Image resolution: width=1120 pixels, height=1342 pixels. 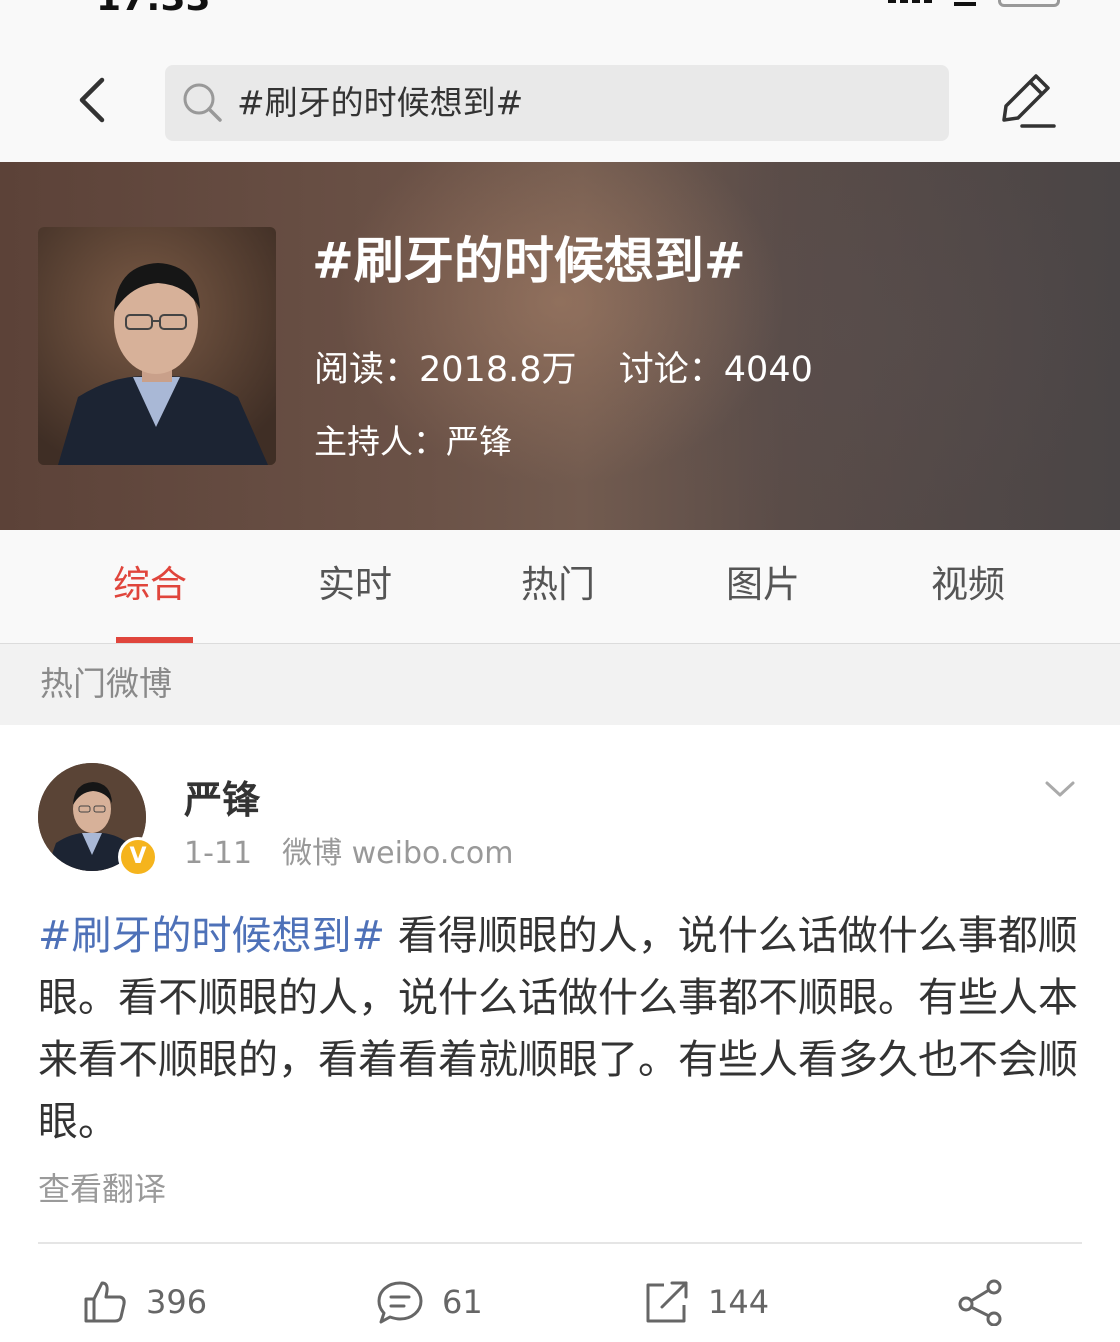 I want to click on search-input: #刷牙的时候想到#, so click(x=557, y=103).